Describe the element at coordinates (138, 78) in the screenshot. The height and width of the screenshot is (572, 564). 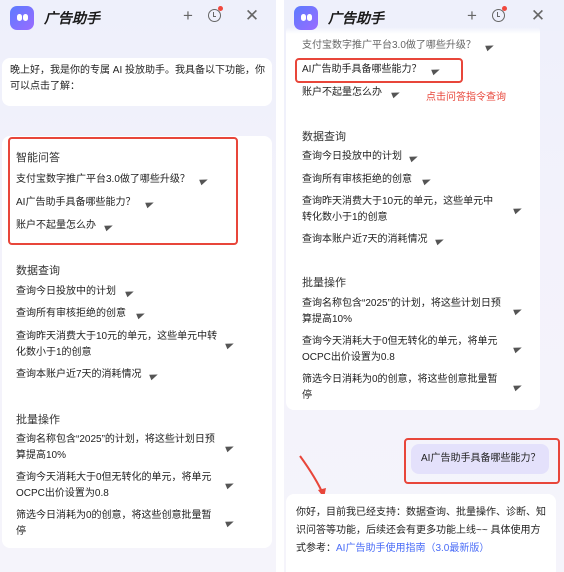
I see `greeting-text: 晚上好，我是你的专属 AI 投放助手。我具备以下功能，你可以点击了解：` at that location.